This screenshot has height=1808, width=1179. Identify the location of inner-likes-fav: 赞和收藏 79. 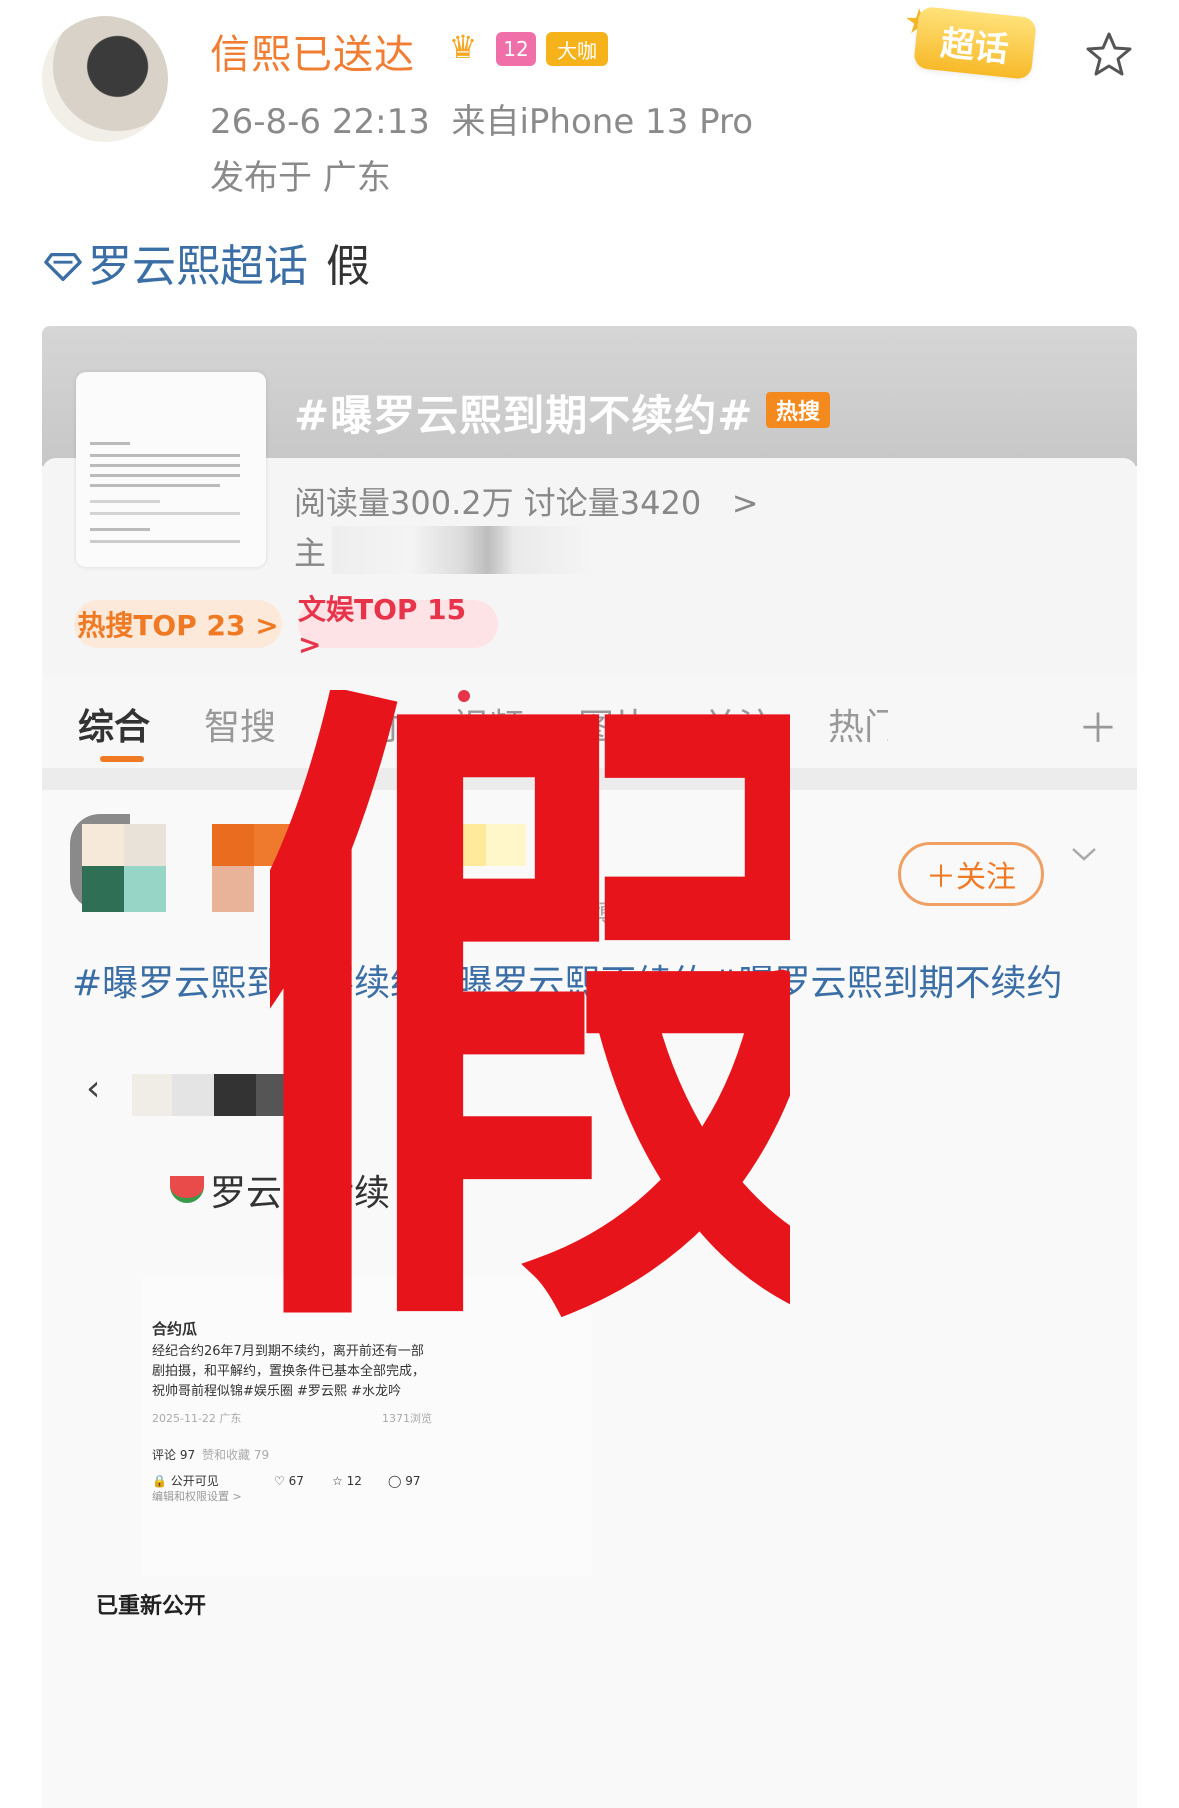
(236, 1455).